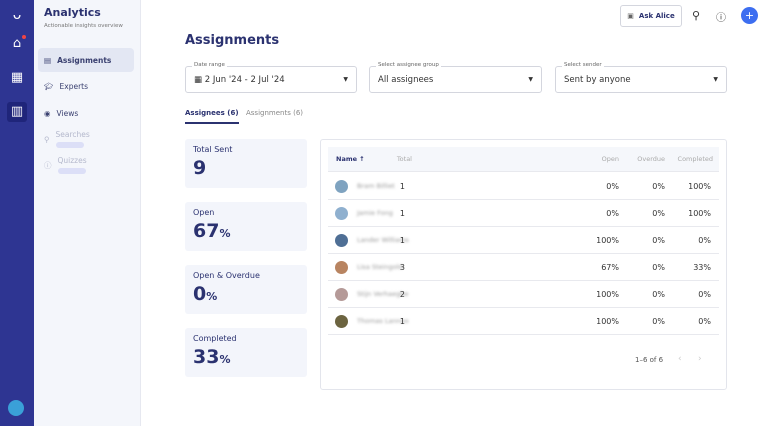 This screenshot has width=768, height=426. Describe the element at coordinates (209, 65) in the screenshot. I see `field-label: Date range` at that location.